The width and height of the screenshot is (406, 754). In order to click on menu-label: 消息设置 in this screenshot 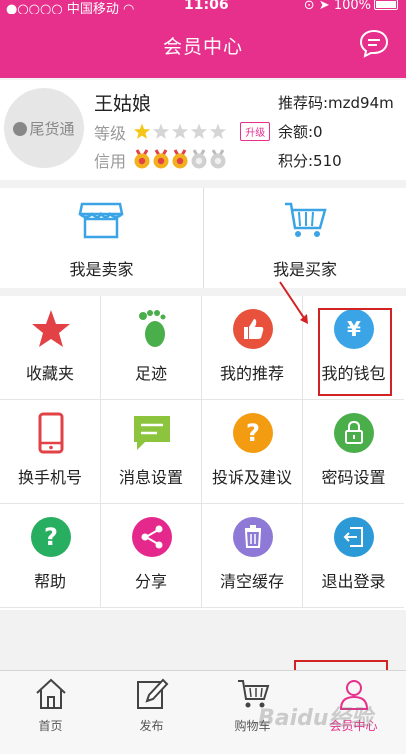, I will do `click(150, 477)`.